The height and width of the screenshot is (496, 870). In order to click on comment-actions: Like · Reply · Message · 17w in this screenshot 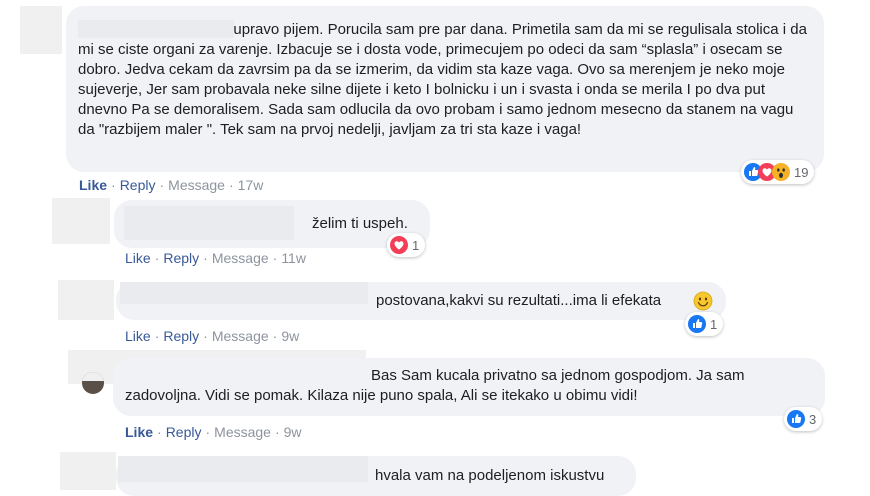, I will do `click(171, 185)`.